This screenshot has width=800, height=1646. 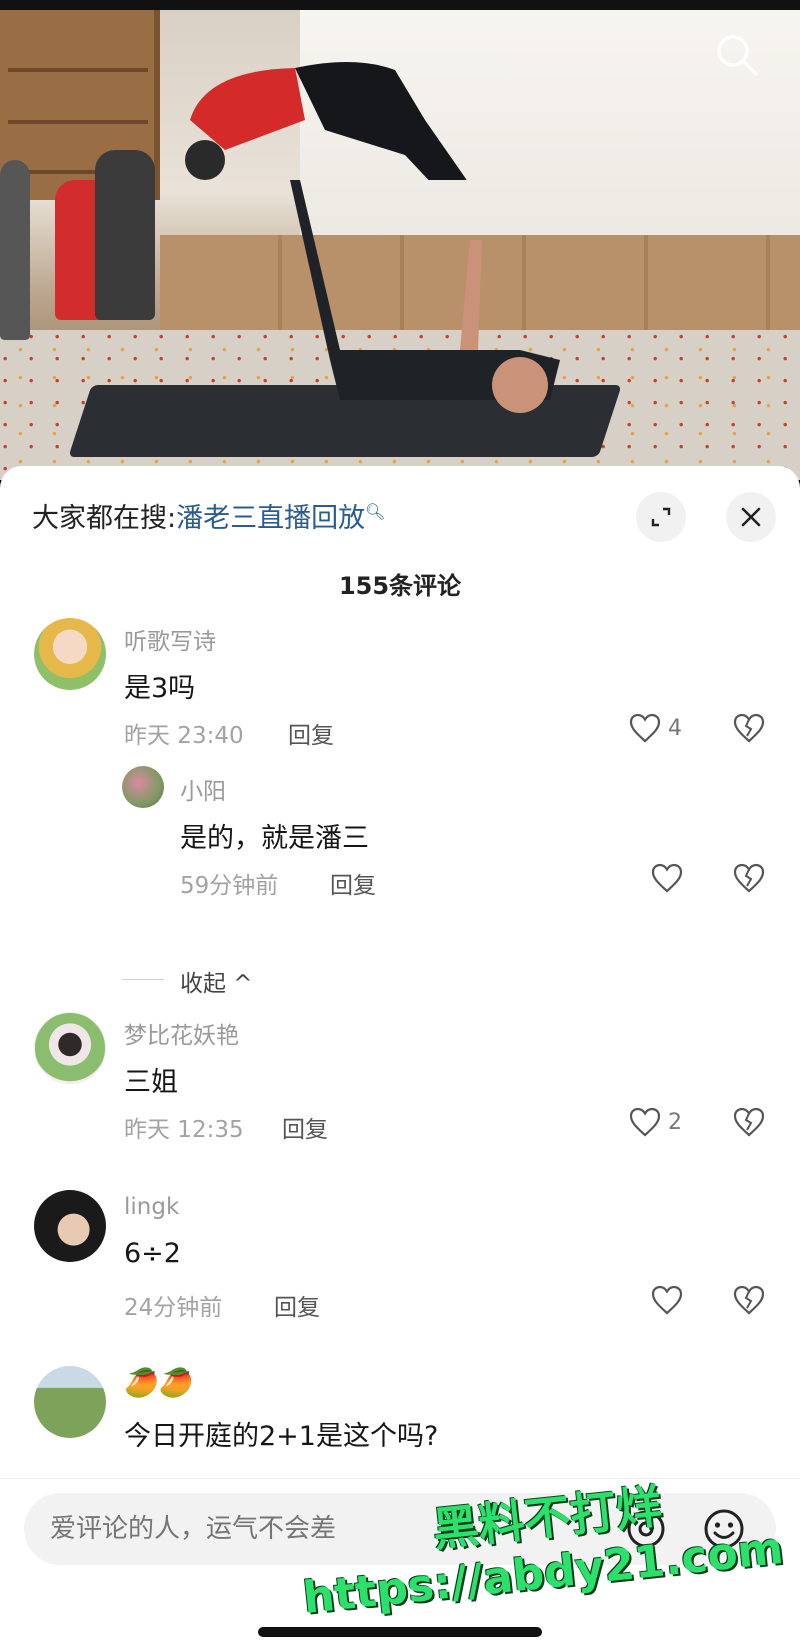 I want to click on video-acrobat-flyer, so click(x=326, y=120).